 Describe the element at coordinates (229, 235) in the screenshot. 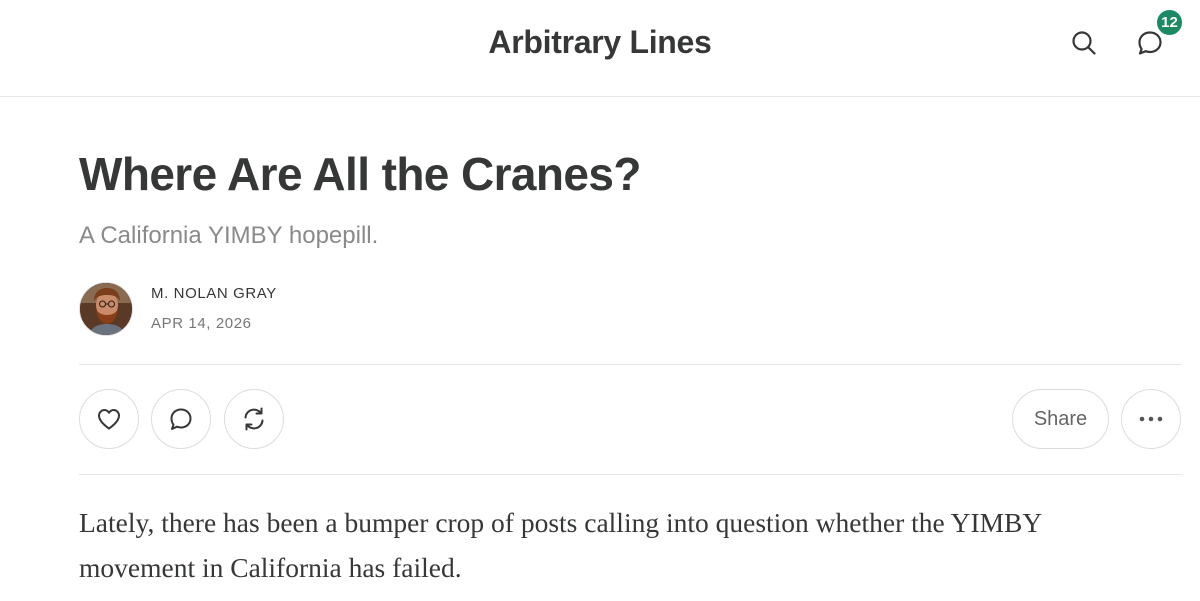

I see `post-subtitle: A California YIMBY hopepill.` at that location.